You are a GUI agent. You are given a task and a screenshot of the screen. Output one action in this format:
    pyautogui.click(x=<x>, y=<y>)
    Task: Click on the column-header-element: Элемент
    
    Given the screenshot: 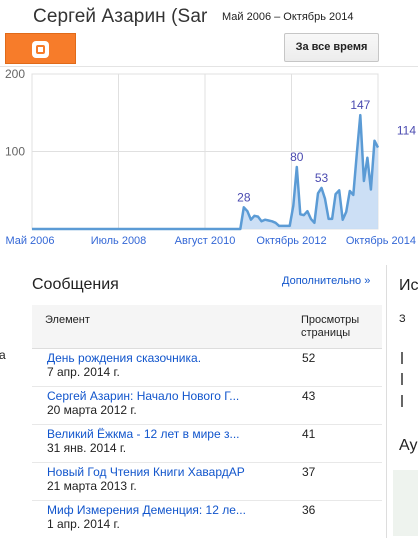 What is the action you would take?
    pyautogui.click(x=67, y=320)
    